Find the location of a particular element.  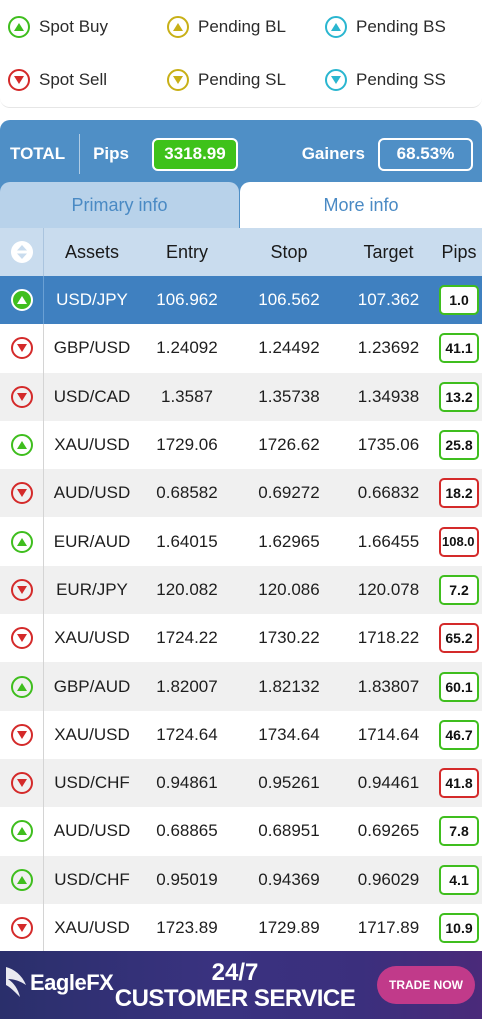

eaglefx-logo: EagleFX is located at coordinates (59, 983).